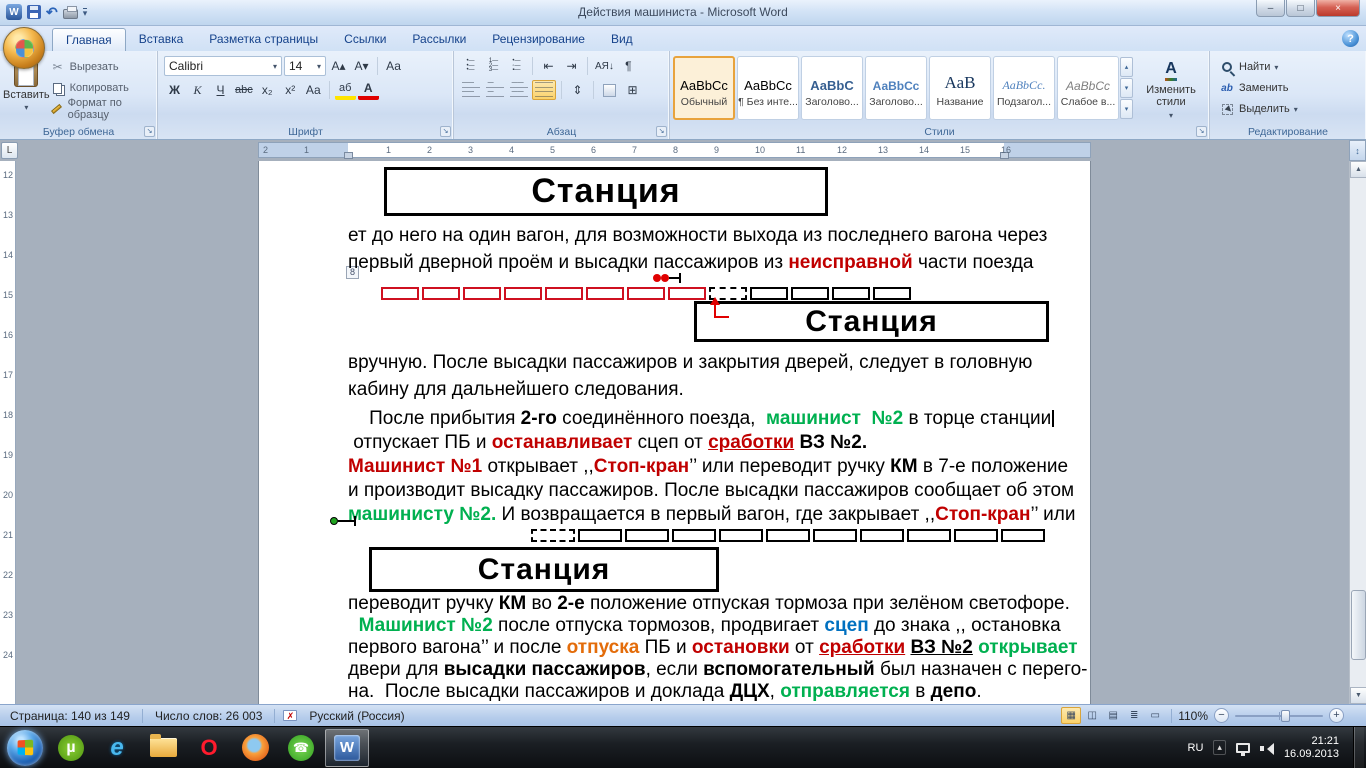 The height and width of the screenshot is (768, 1366). Describe the element at coordinates (1219, 747) in the screenshot. I see `hidden-icons-button: ▴` at that location.